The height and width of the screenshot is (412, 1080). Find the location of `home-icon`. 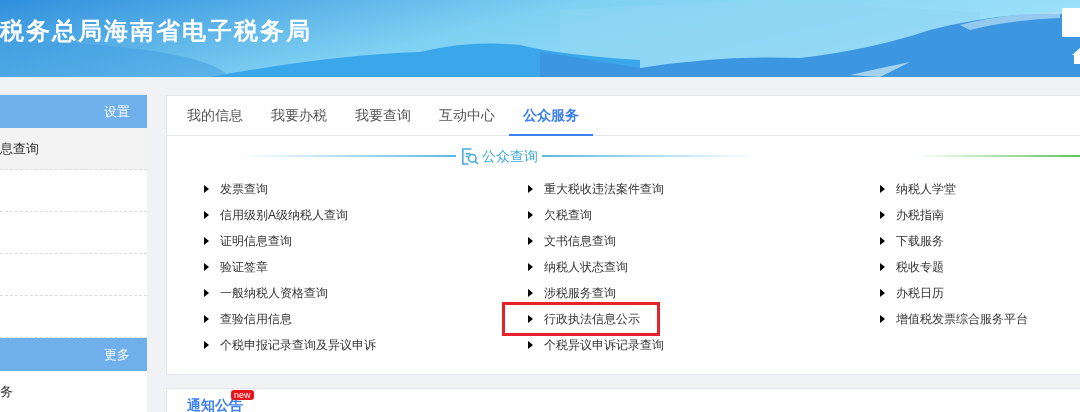

home-icon is located at coordinates (1076, 56).